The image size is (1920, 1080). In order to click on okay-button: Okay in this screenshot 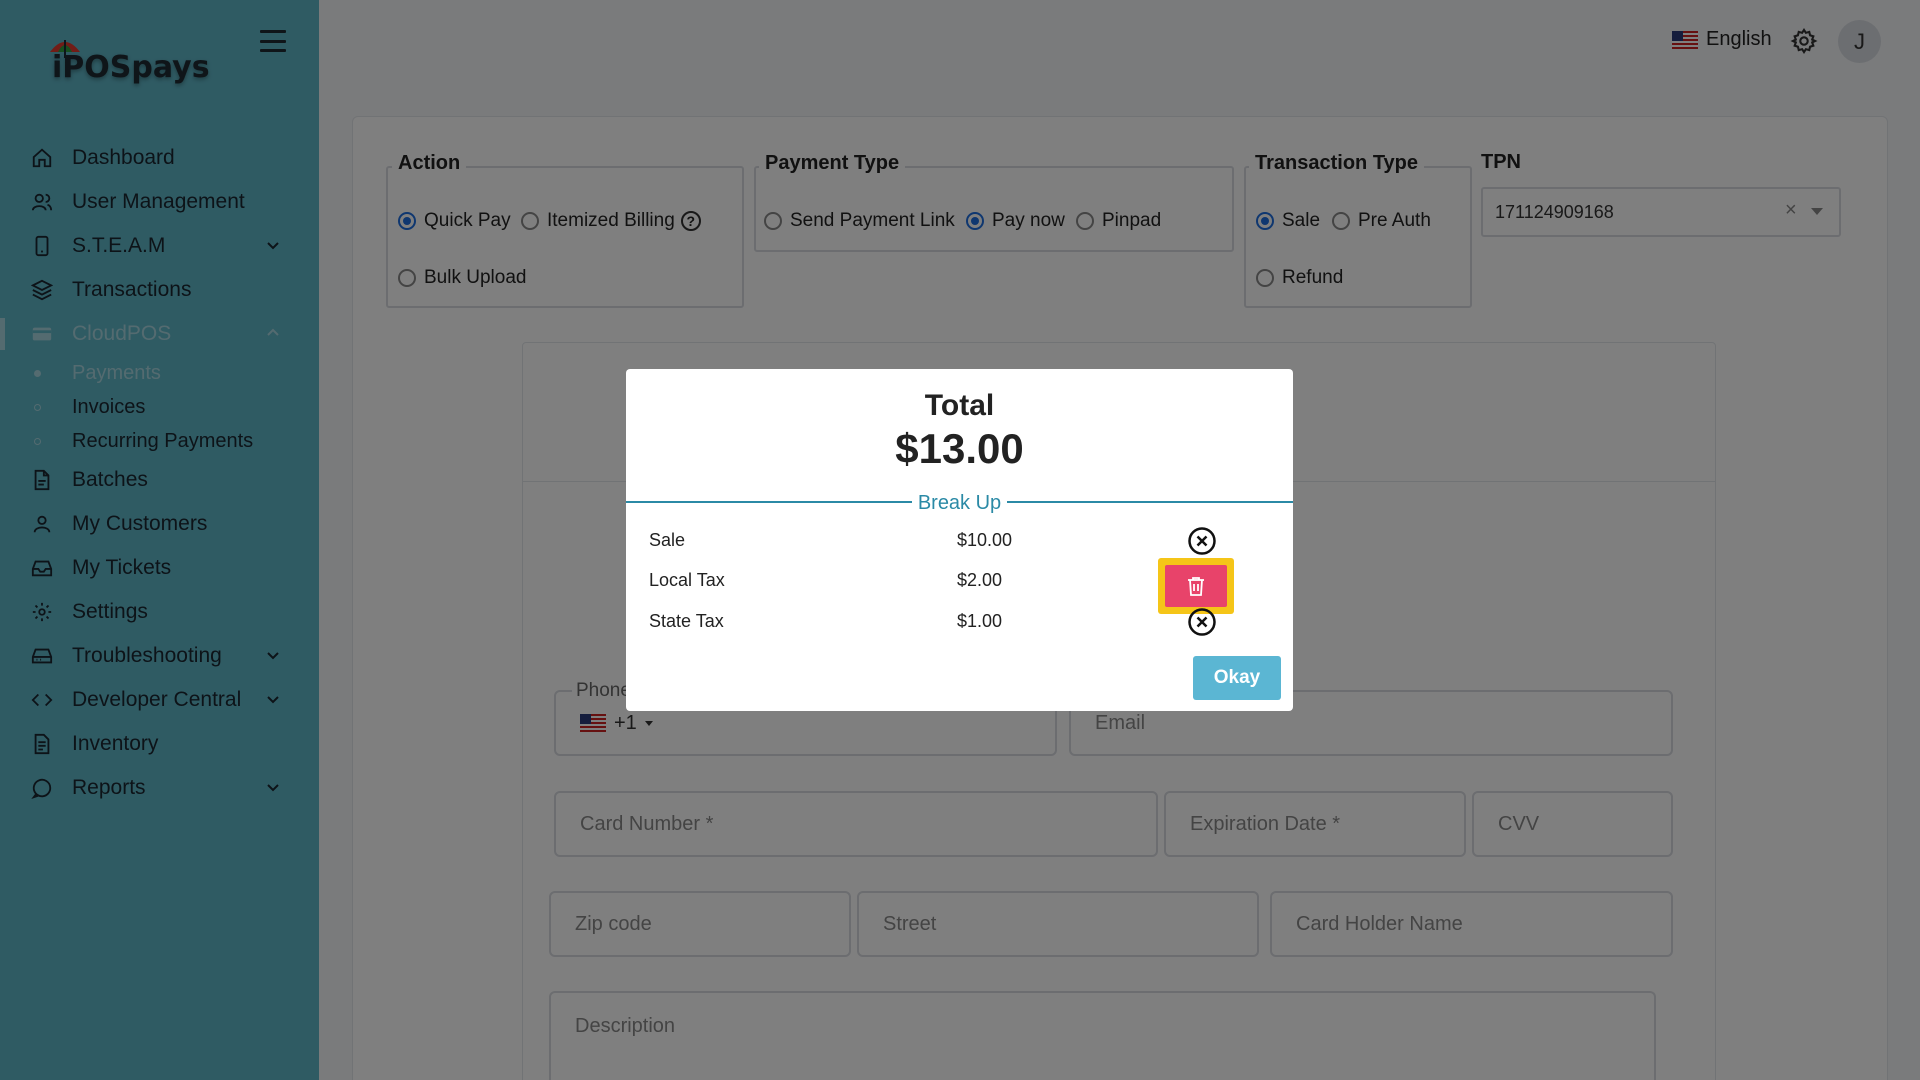, I will do `click(1237, 678)`.